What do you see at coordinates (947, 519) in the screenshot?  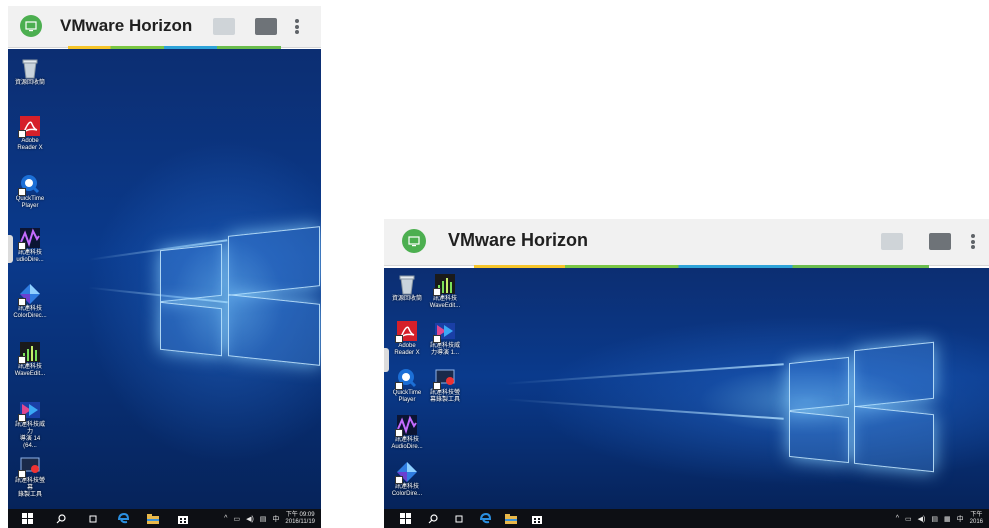 I see `keyboard-layout-icon: ▦` at bounding box center [947, 519].